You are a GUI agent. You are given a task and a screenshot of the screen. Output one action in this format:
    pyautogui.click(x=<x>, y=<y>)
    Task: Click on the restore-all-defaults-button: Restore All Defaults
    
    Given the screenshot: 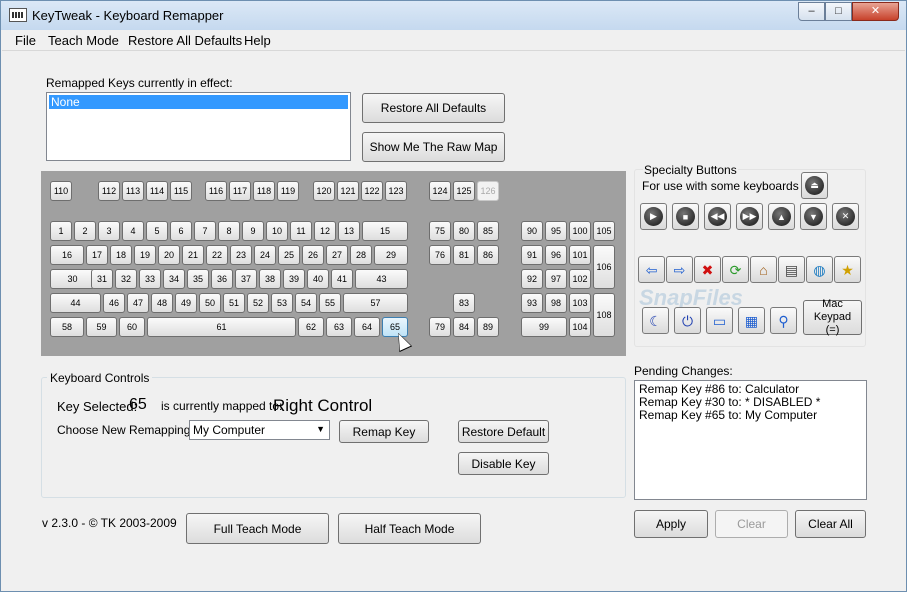 What is the action you would take?
    pyautogui.click(x=433, y=108)
    